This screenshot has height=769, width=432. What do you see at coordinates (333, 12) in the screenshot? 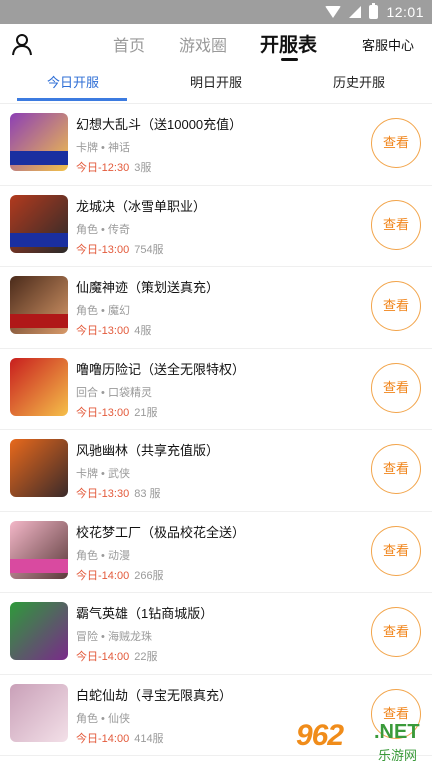
I see `wifi-icon` at bounding box center [333, 12].